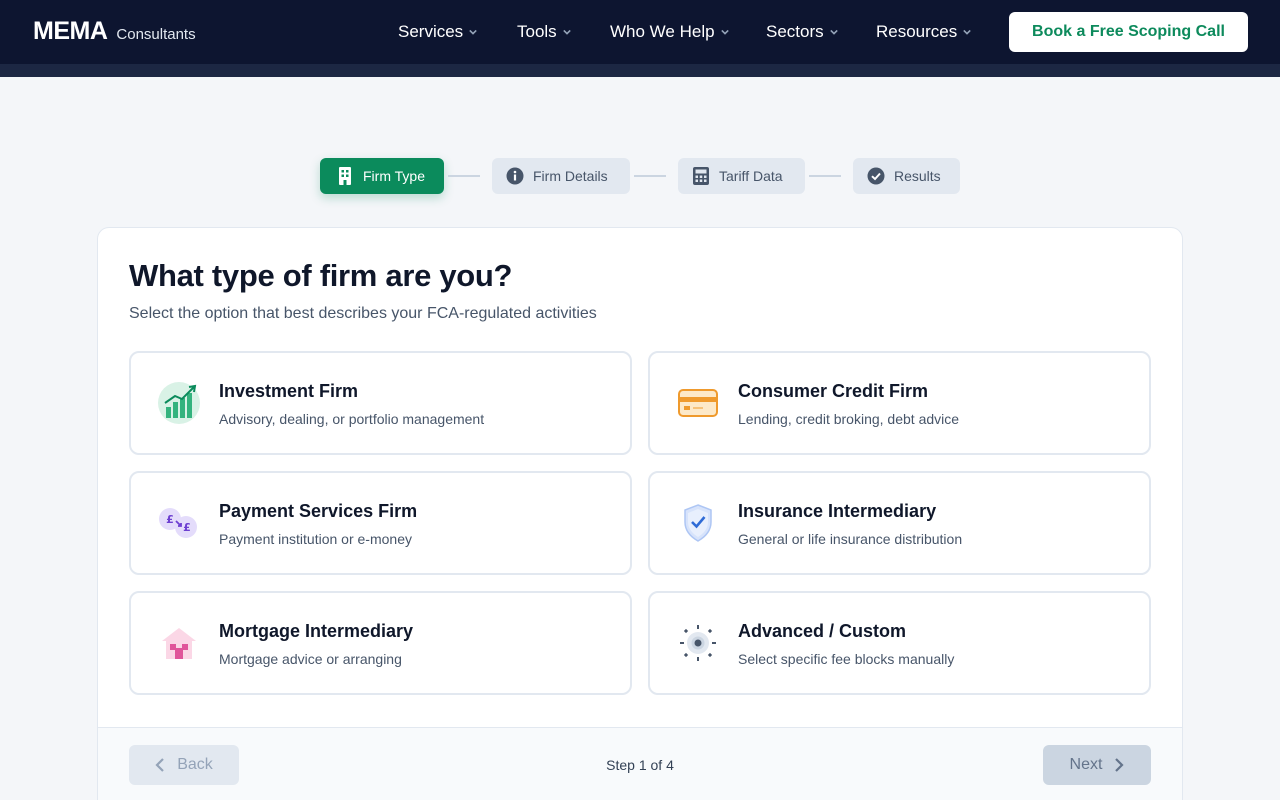 The image size is (1280, 800). I want to click on nav-item-tools: Tools, so click(544, 32).